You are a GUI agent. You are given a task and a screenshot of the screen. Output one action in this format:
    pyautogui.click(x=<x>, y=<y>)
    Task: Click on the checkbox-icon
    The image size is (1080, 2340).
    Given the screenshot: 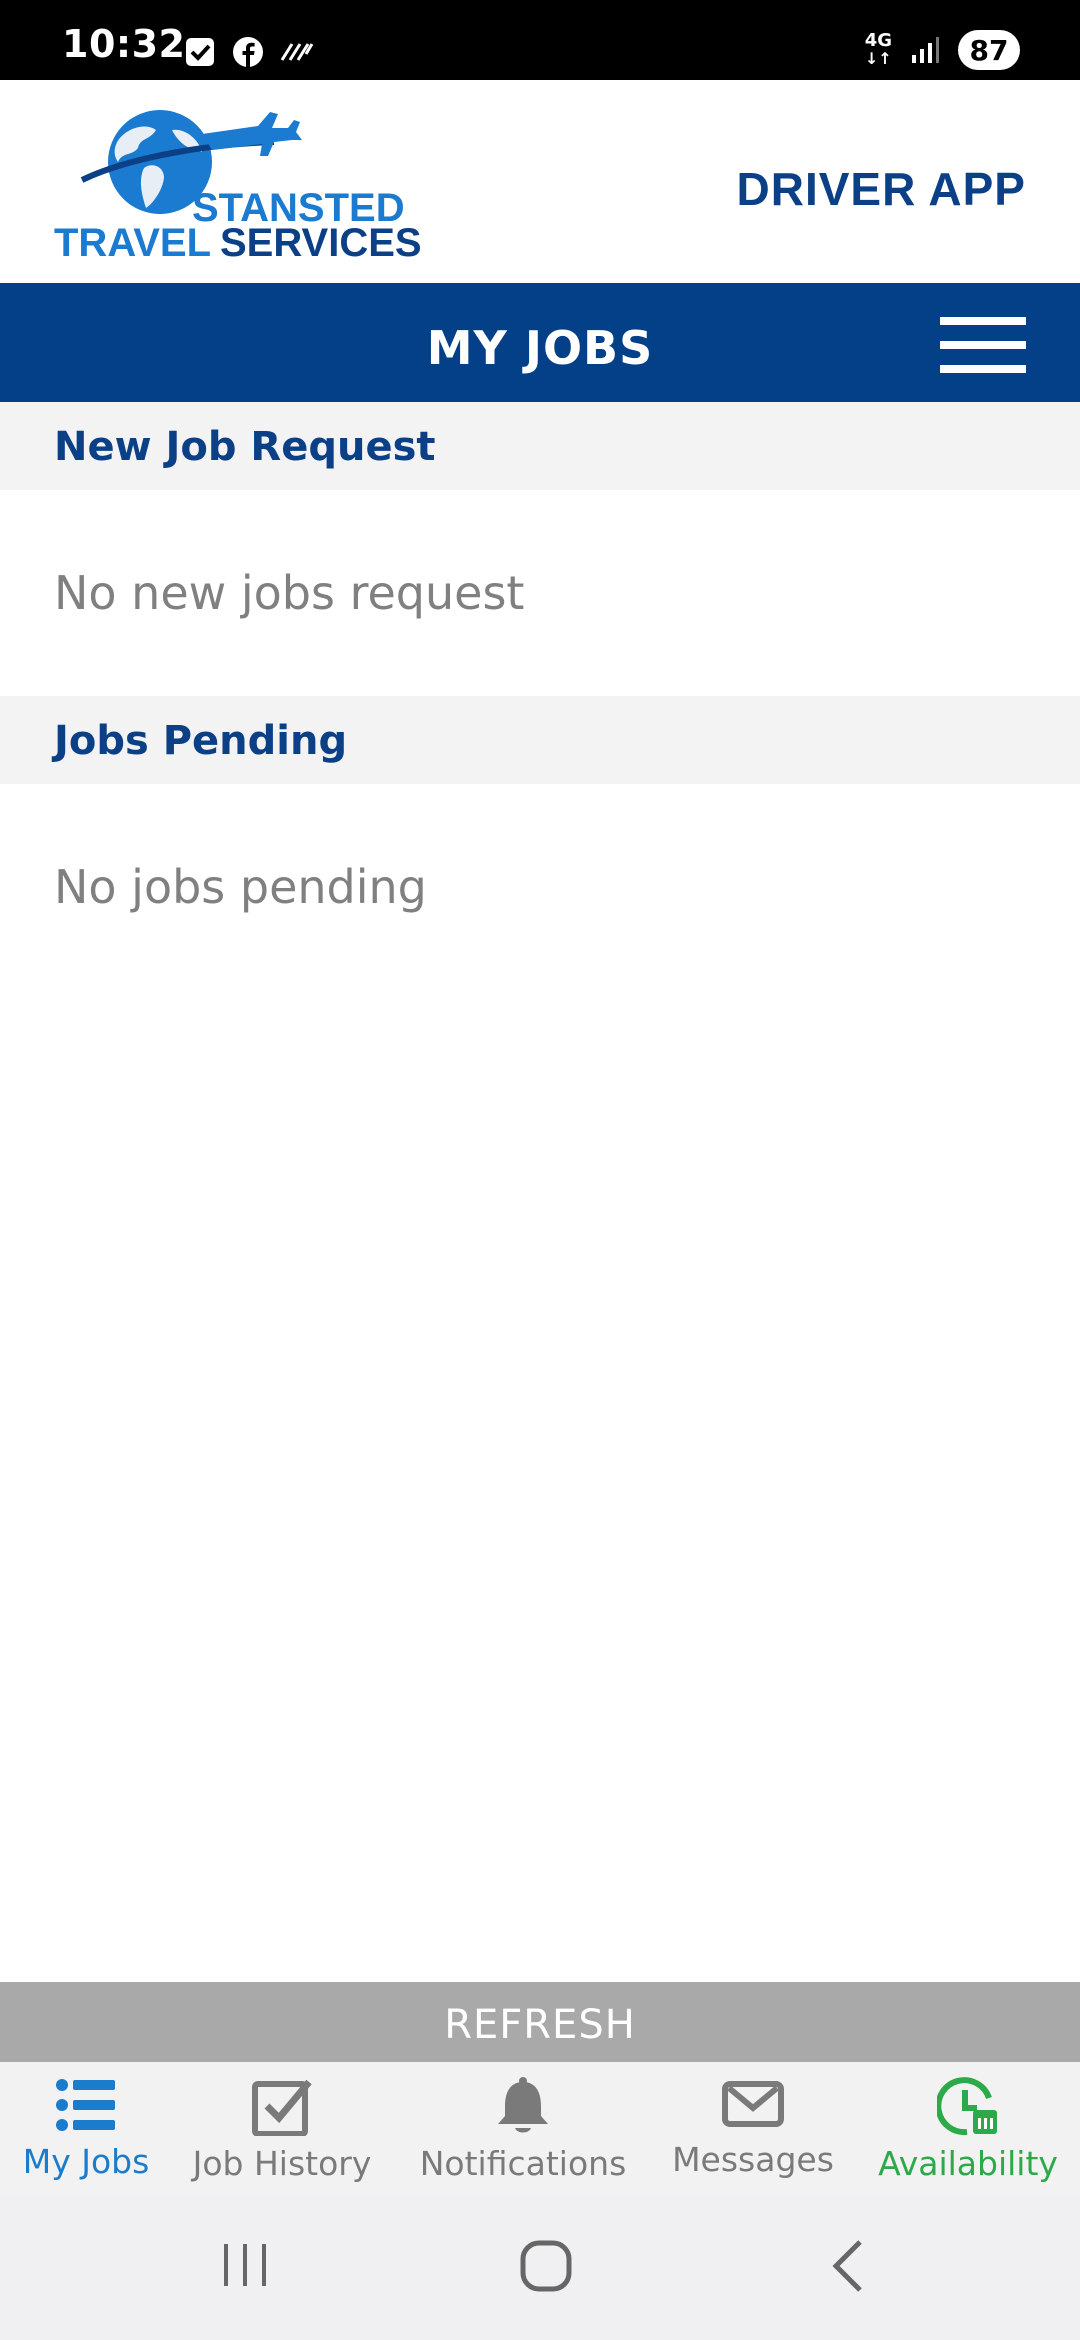 What is the action you would take?
    pyautogui.click(x=282, y=2107)
    